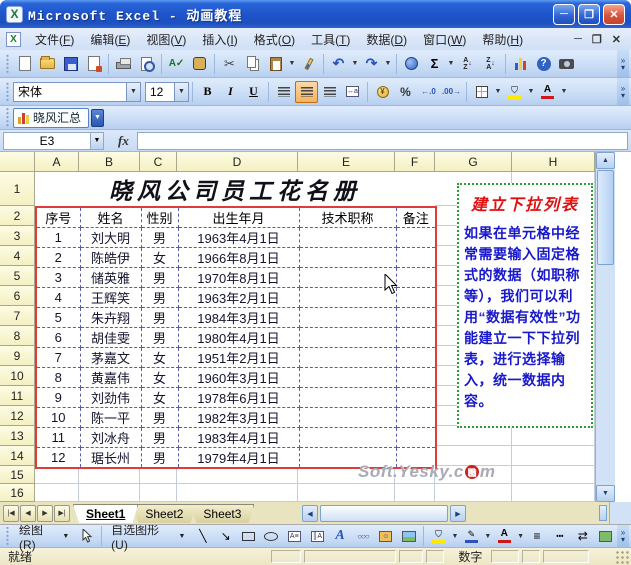  What do you see at coordinates (597, 39) in the screenshot?
I see `workbook-restore-button: ❐` at bounding box center [597, 39].